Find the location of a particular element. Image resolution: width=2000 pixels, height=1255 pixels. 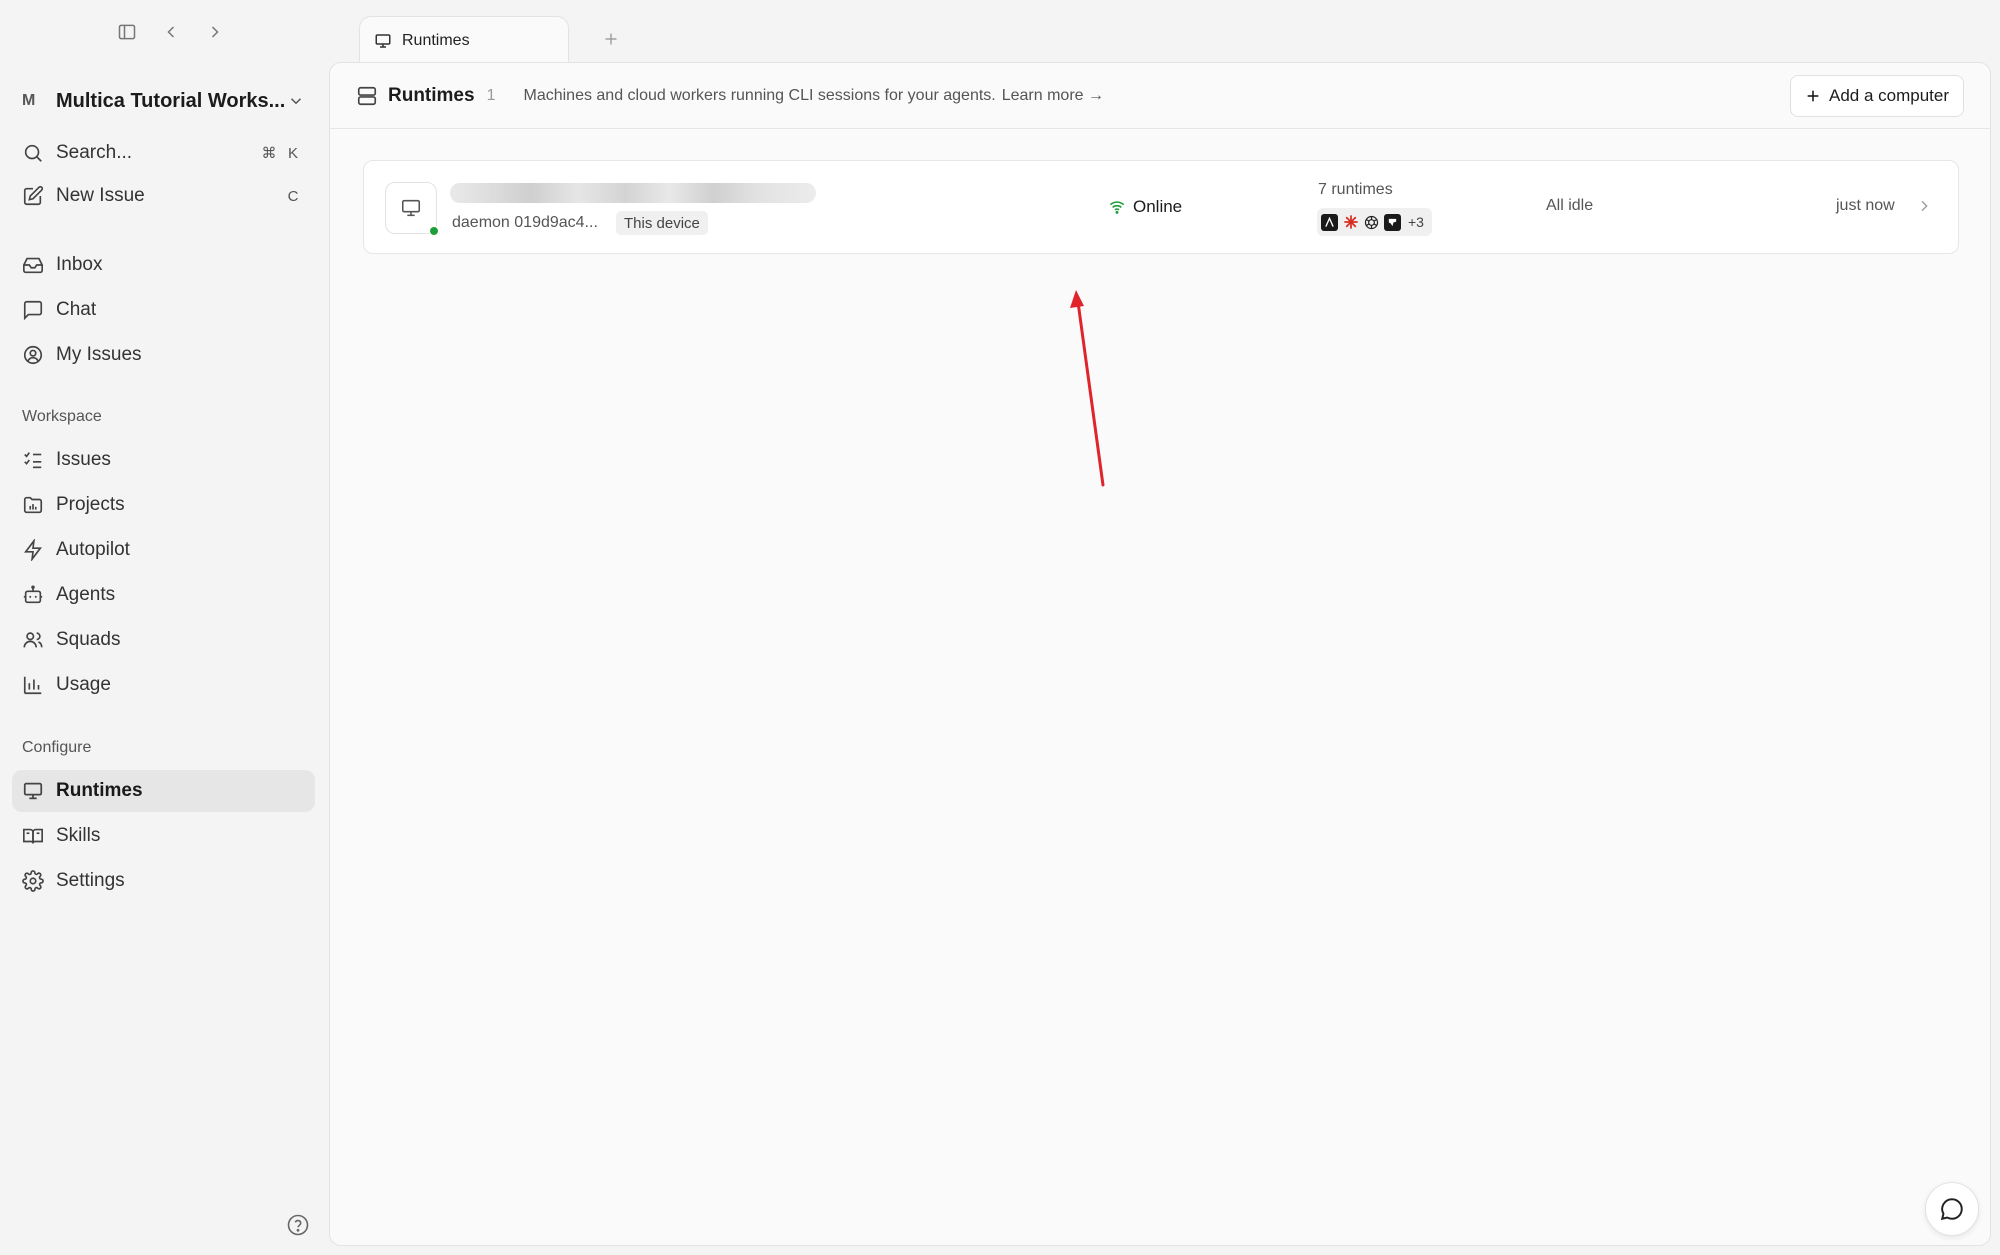

bar-chart-icon is located at coordinates (33, 685).